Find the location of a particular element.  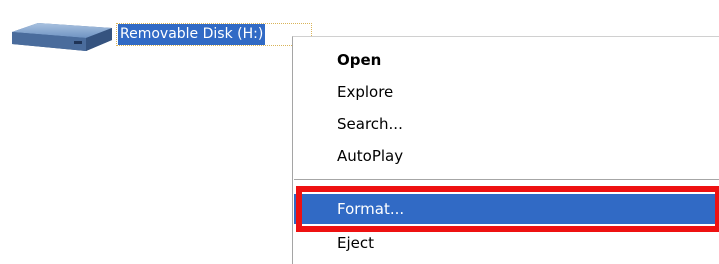

menu-separator is located at coordinates (506, 179).